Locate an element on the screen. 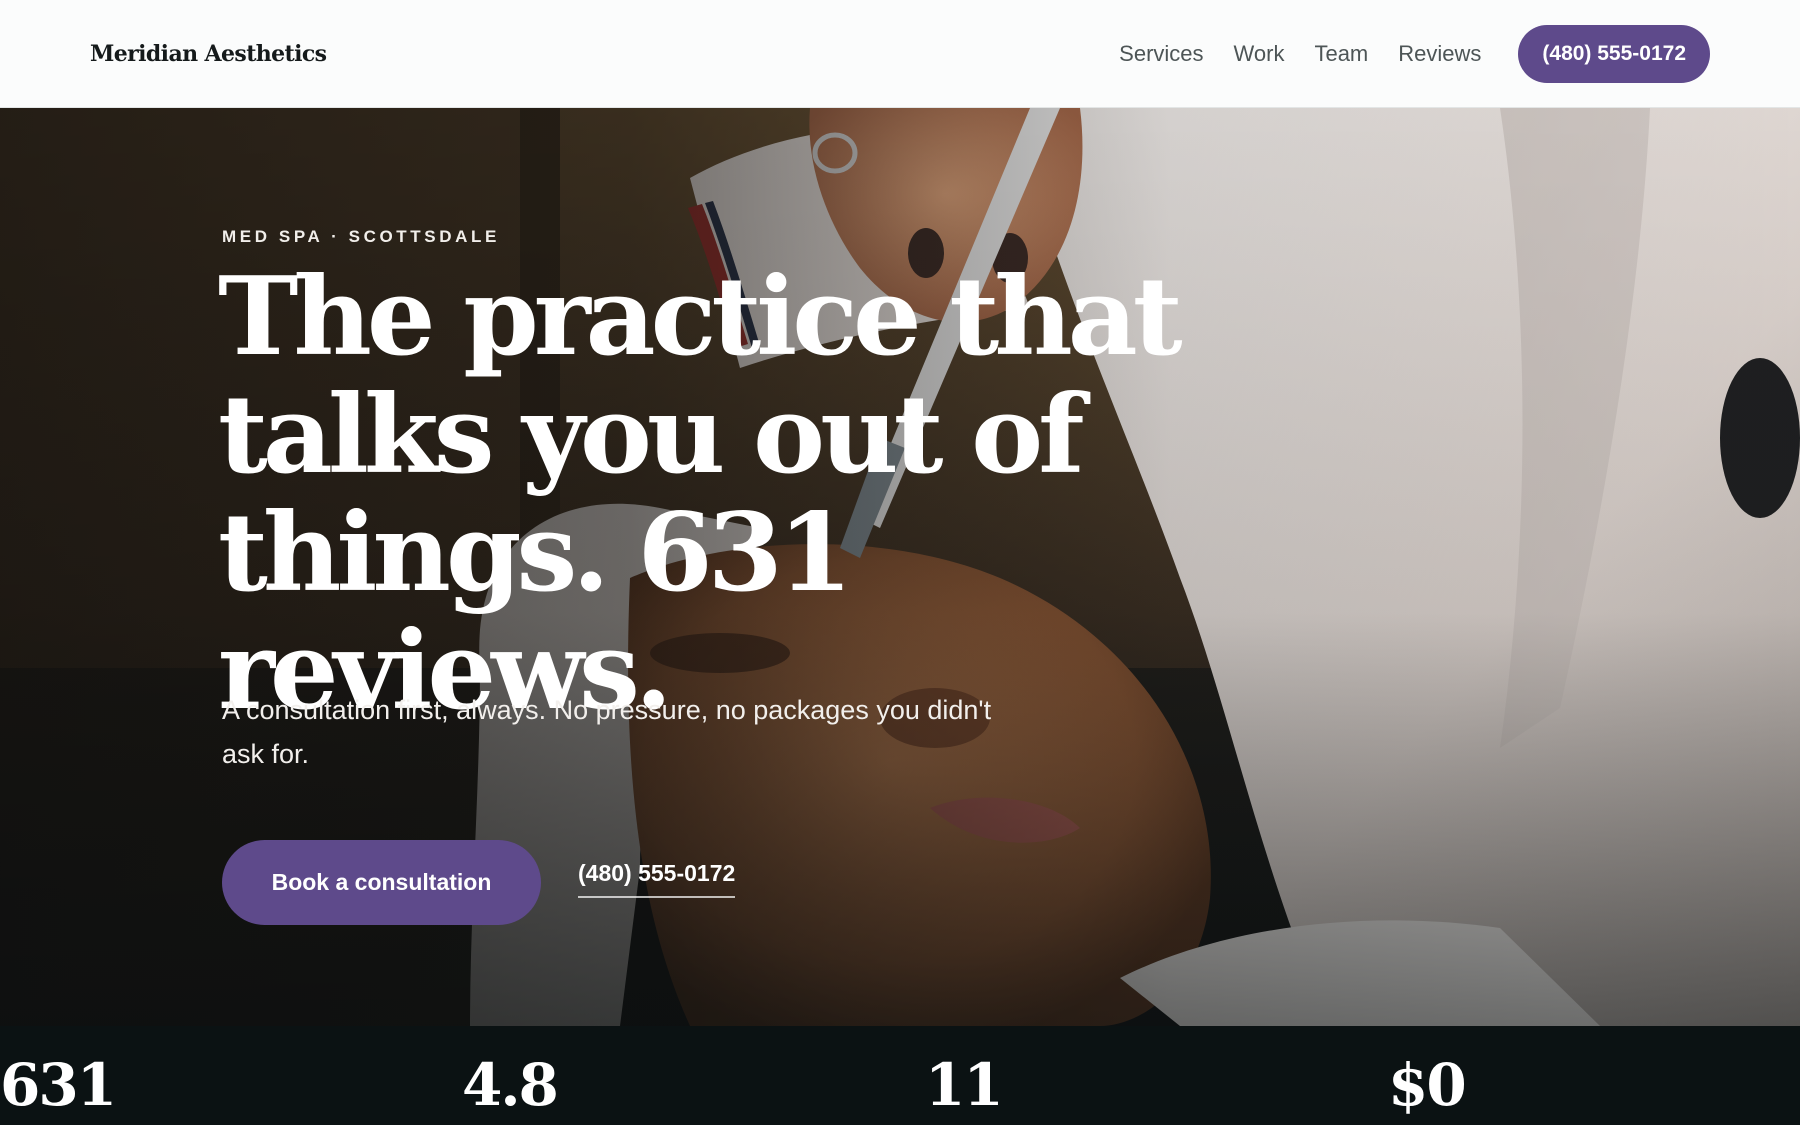  stat-zero-cost: $0 is located at coordinates (1427, 1085).